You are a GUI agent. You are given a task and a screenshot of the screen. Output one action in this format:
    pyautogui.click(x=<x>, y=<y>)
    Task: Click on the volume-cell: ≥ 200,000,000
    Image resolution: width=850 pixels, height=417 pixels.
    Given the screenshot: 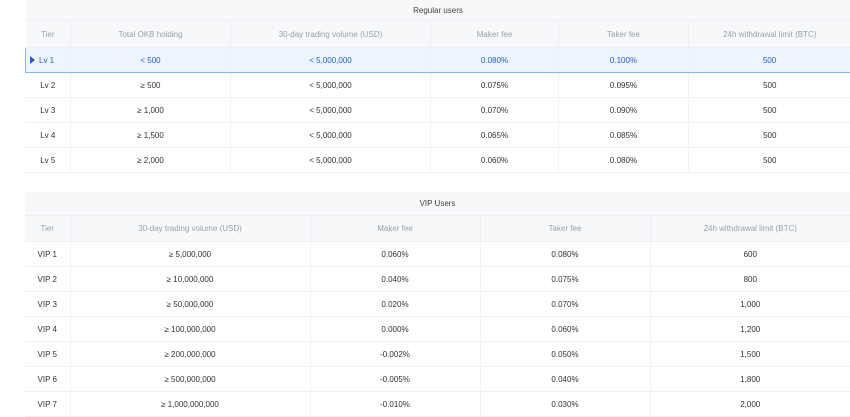 What is the action you would take?
    pyautogui.click(x=190, y=354)
    